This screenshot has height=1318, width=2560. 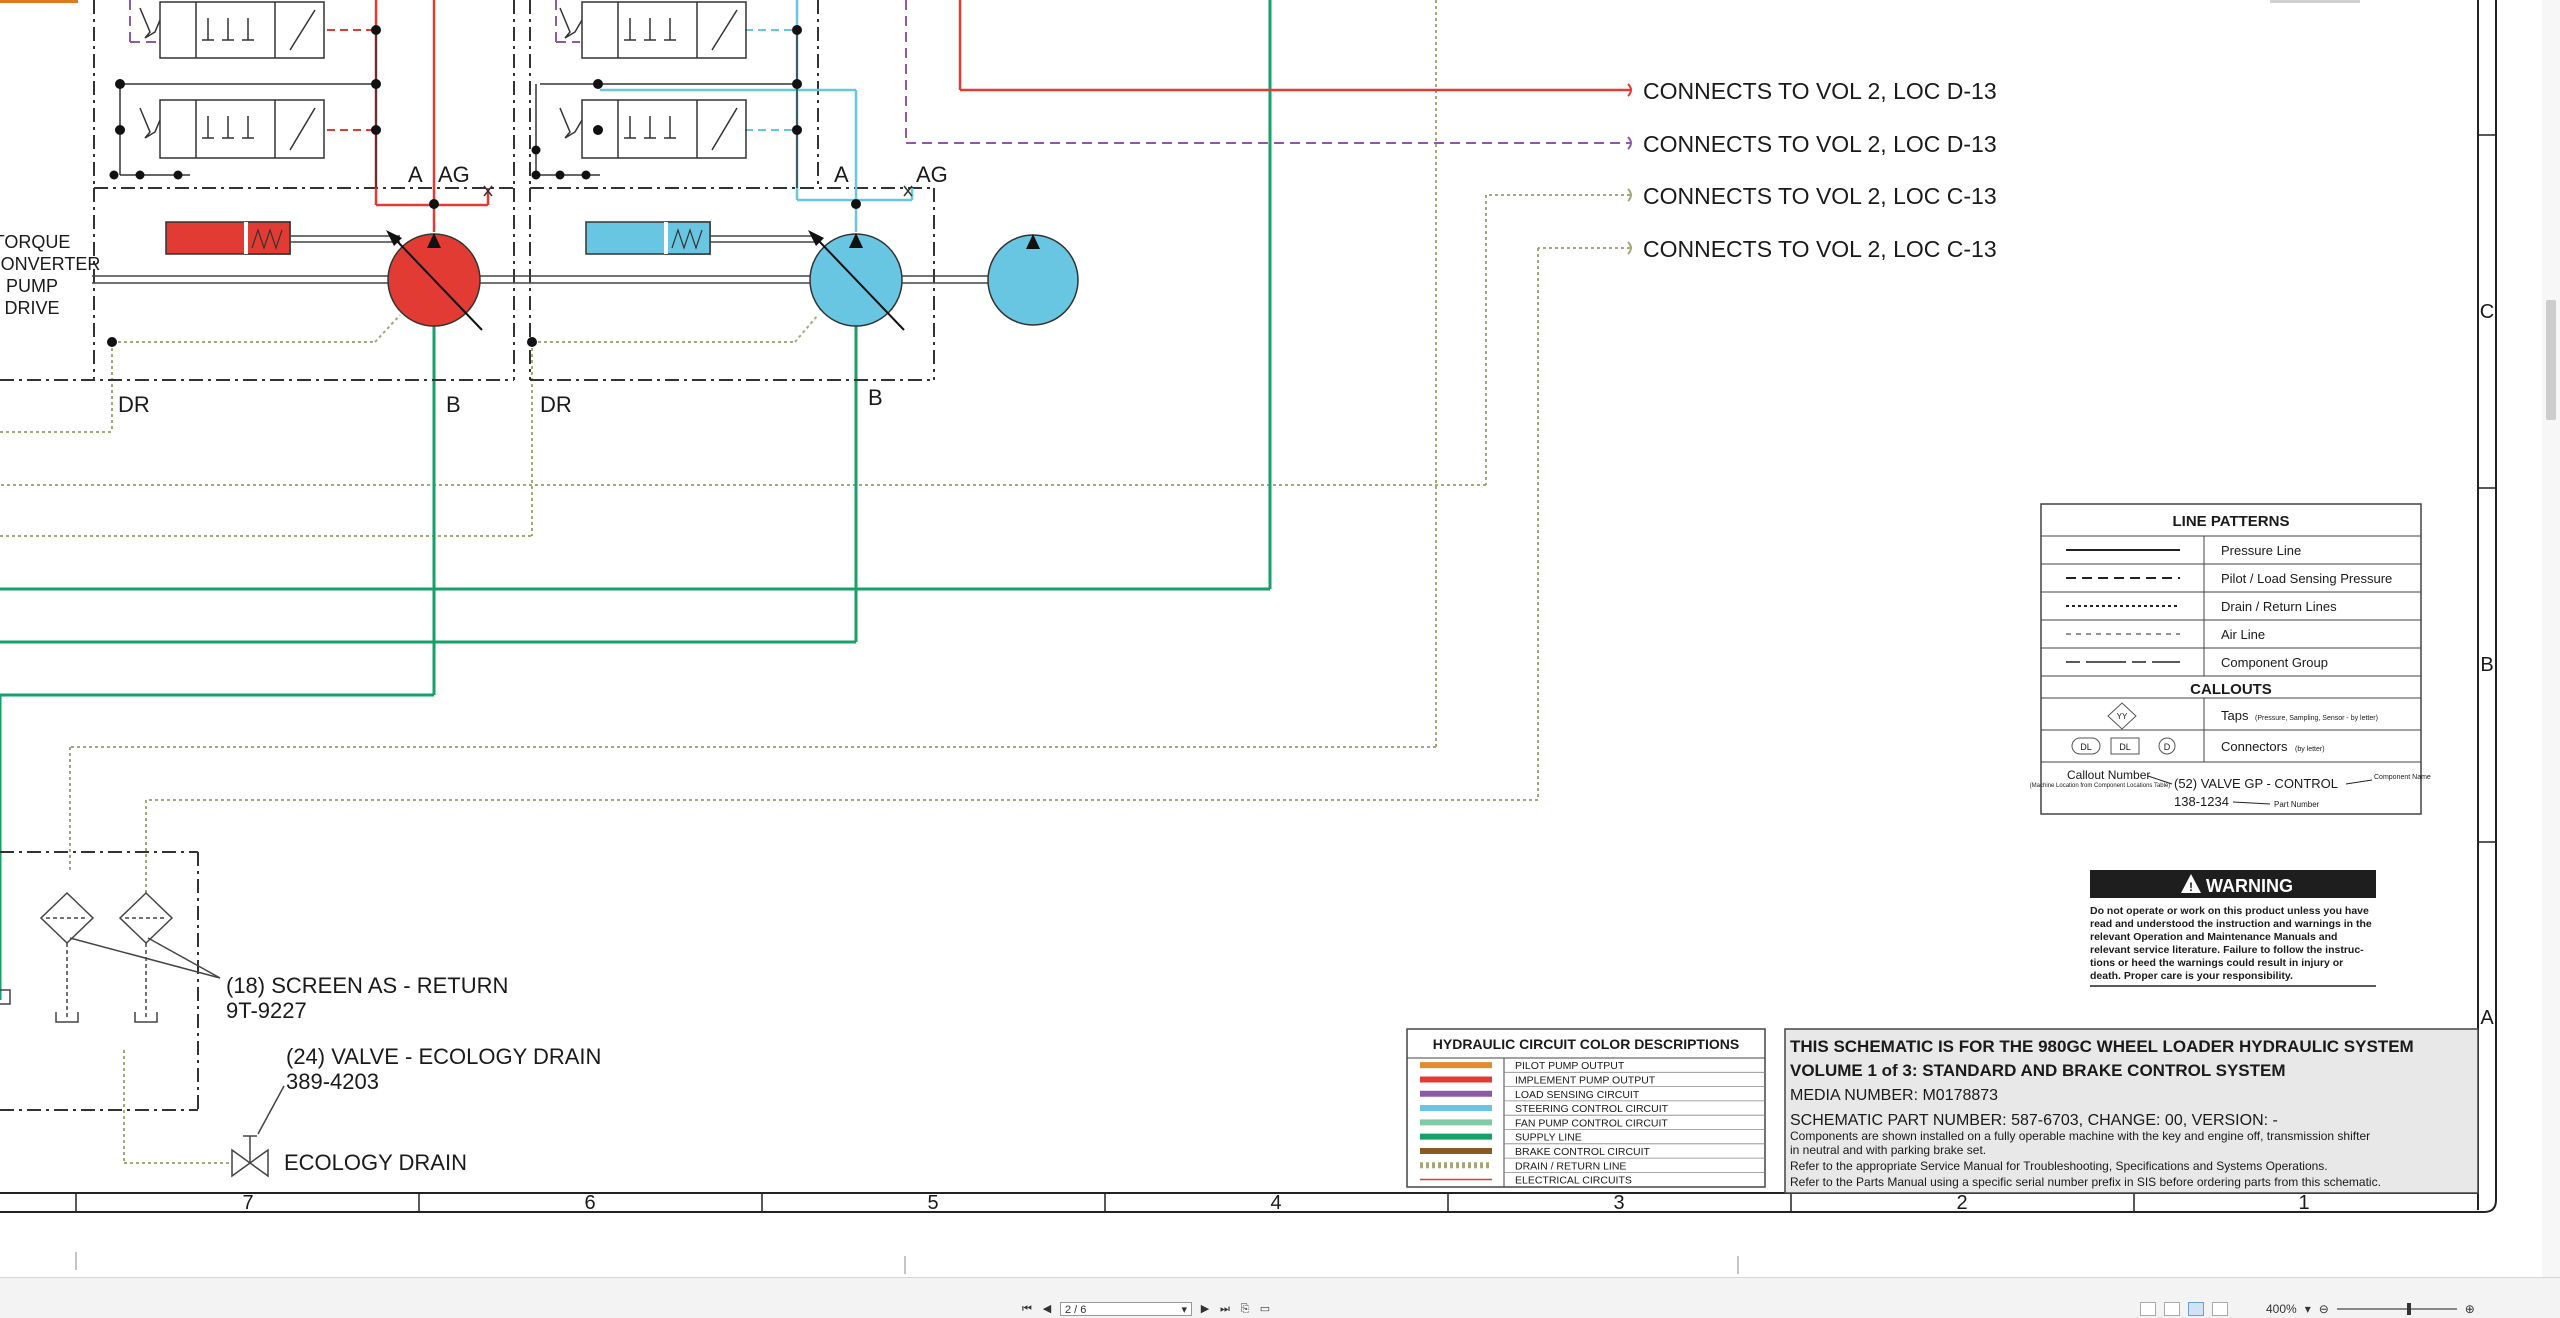 What do you see at coordinates (248, 94) in the screenshot?
I see `valve-stack-left` at bounding box center [248, 94].